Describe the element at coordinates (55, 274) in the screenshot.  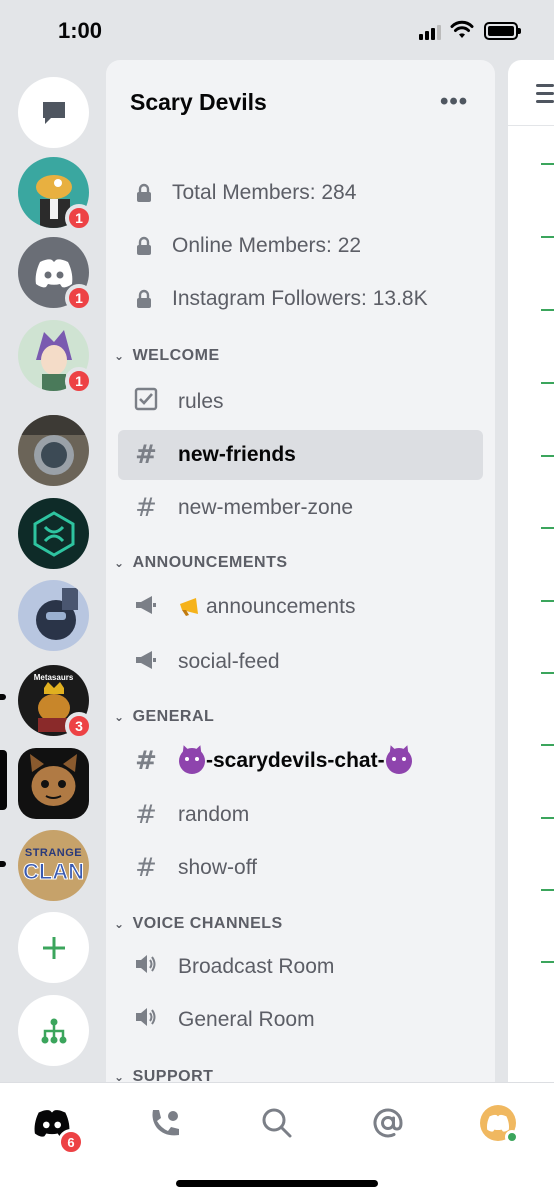
I see `server-icon-discord: 1` at that location.